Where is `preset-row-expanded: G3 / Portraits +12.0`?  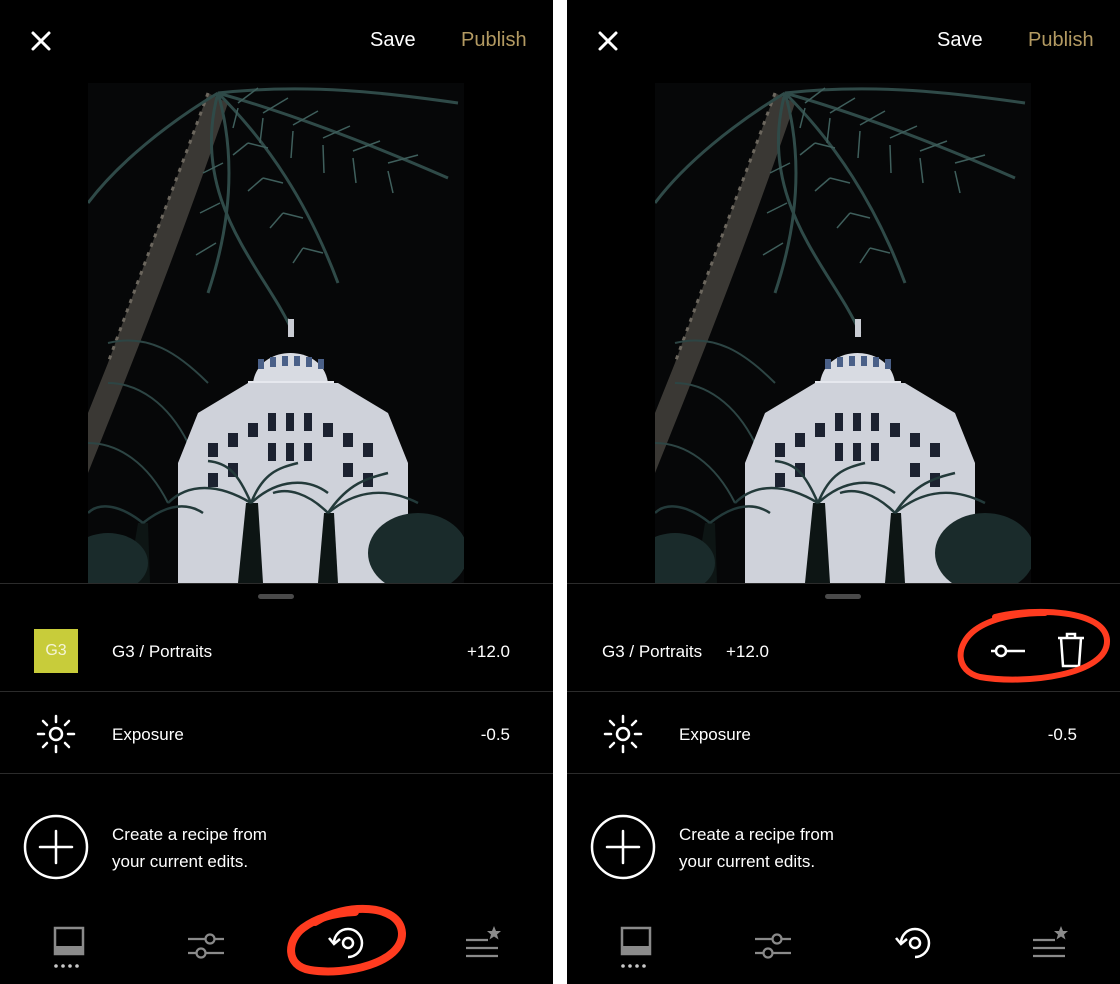
preset-row-expanded: G3 / Portraits +12.0 is located at coordinates (843, 650).